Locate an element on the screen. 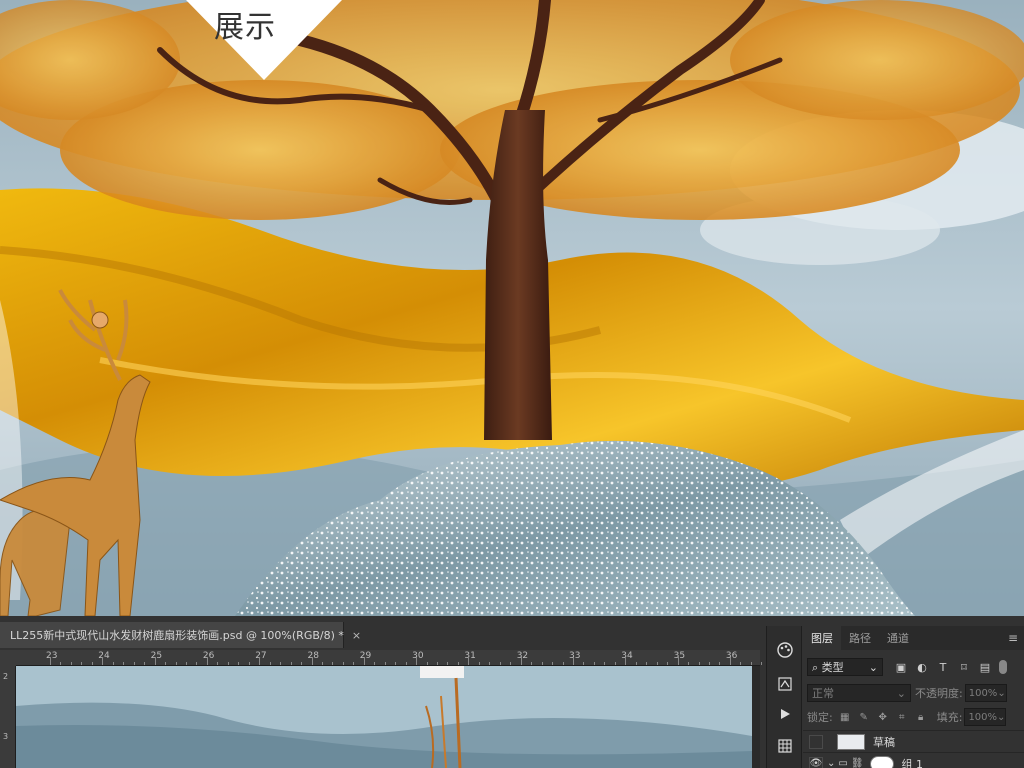 The width and height of the screenshot is (1024, 768). fill-field: 100% ⌄ is located at coordinates (985, 717).